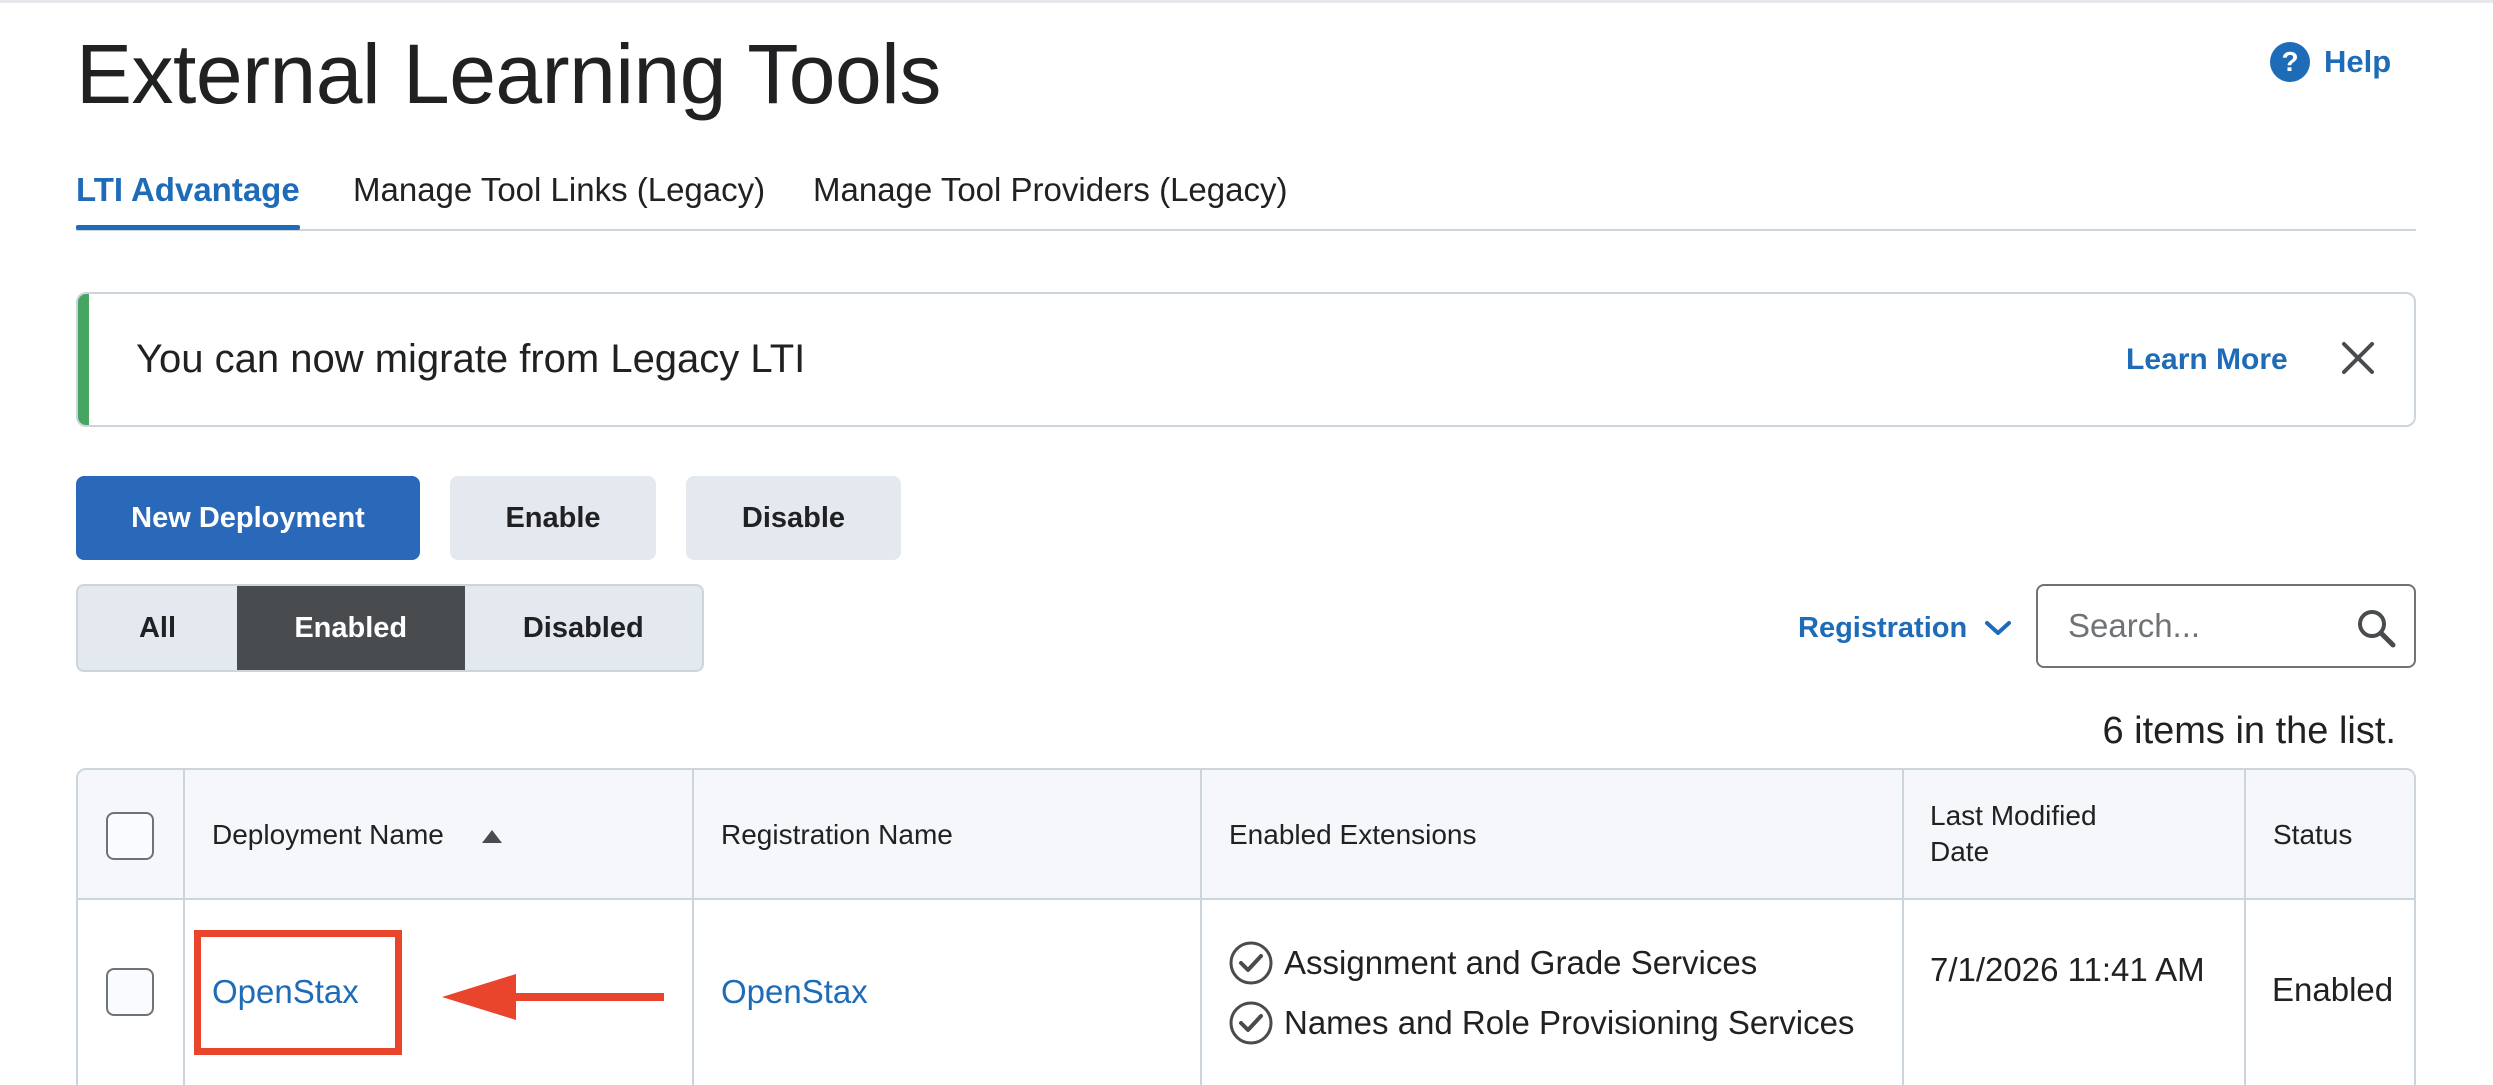 The width and height of the screenshot is (2493, 1085). What do you see at coordinates (157, 628) in the screenshot?
I see `filter-all: All` at bounding box center [157, 628].